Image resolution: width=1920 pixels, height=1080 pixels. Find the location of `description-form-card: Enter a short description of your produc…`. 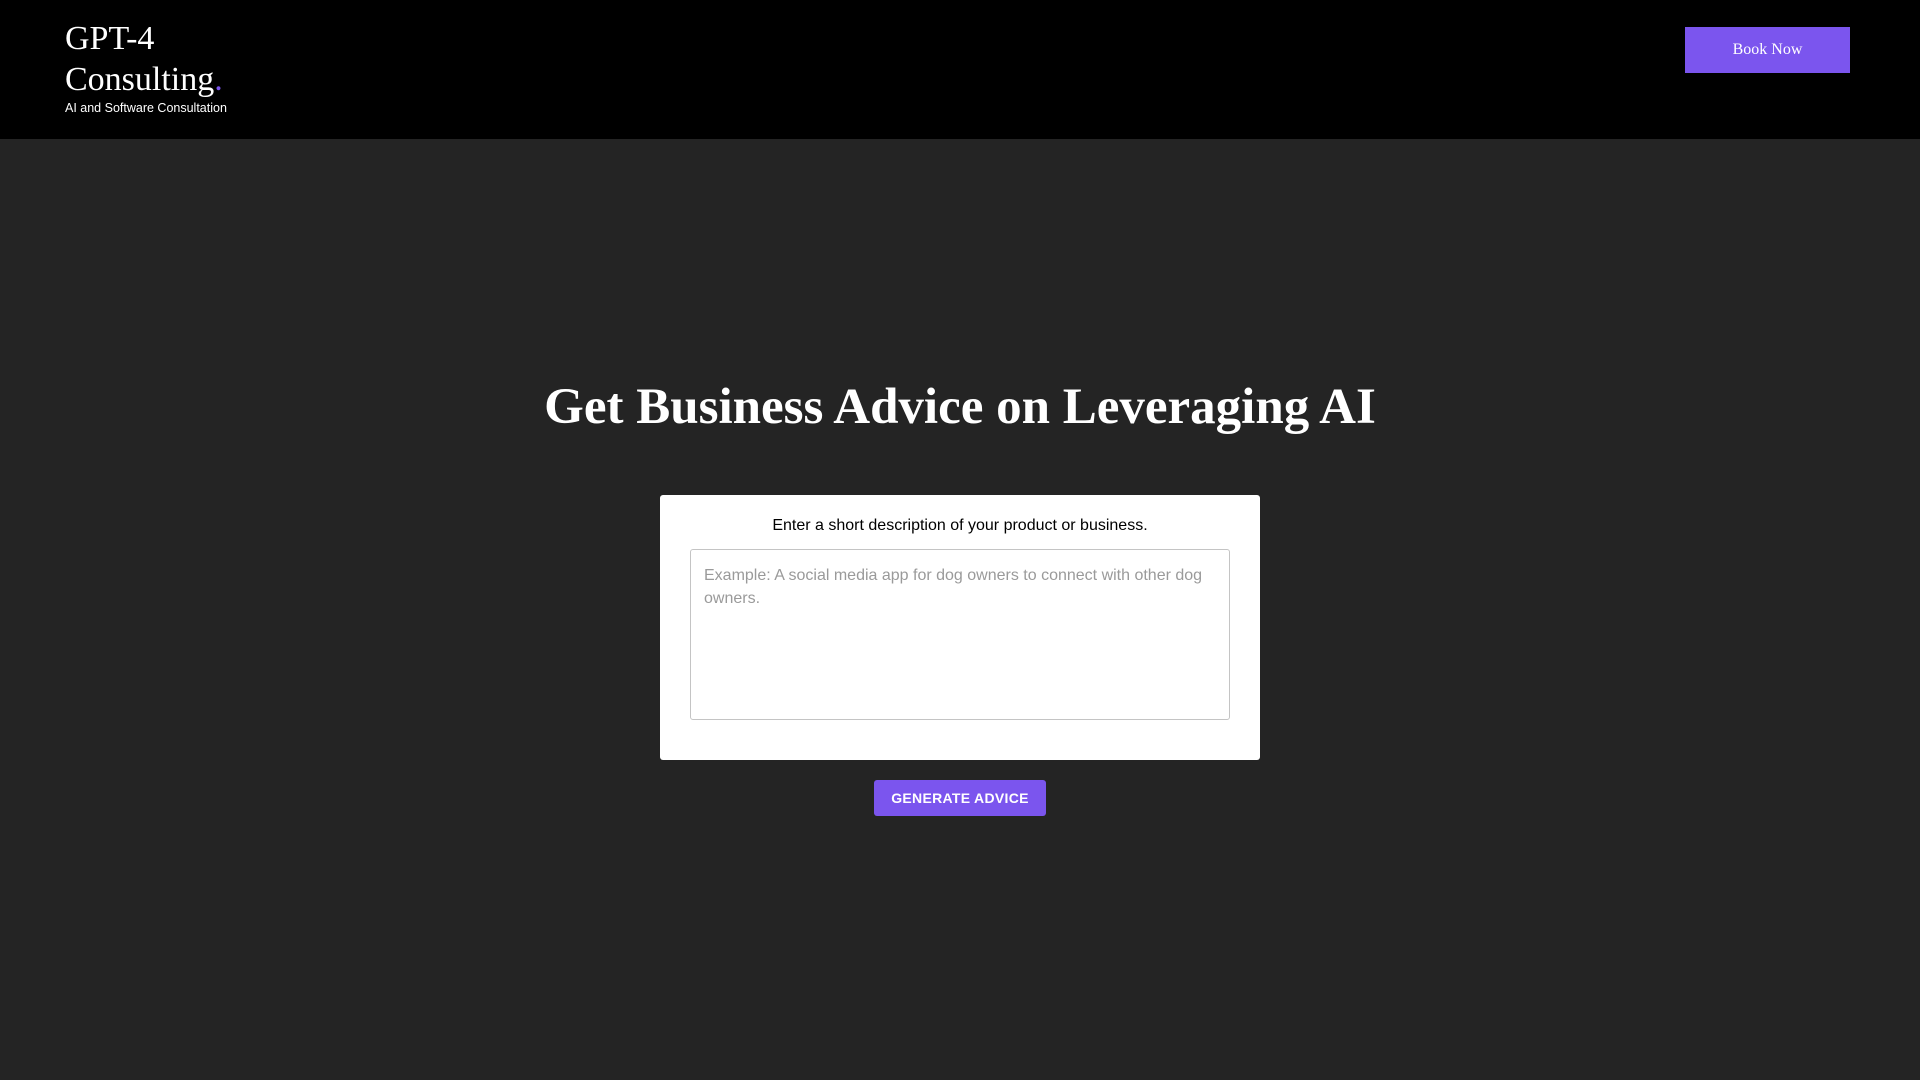

description-form-card: Enter a short description of your produc… is located at coordinates (960, 627).